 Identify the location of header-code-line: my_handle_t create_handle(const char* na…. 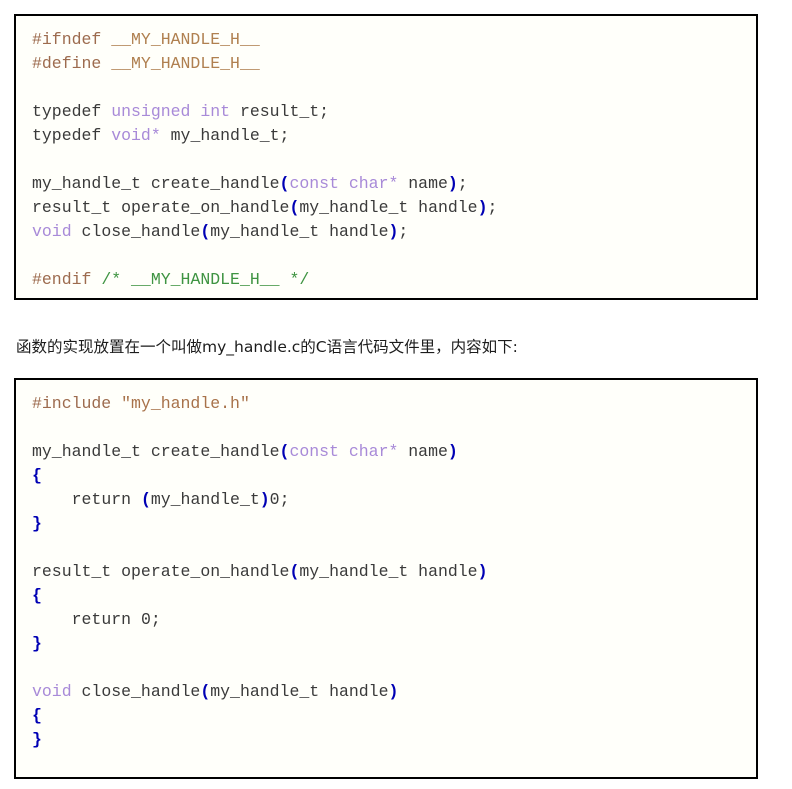
(394, 184).